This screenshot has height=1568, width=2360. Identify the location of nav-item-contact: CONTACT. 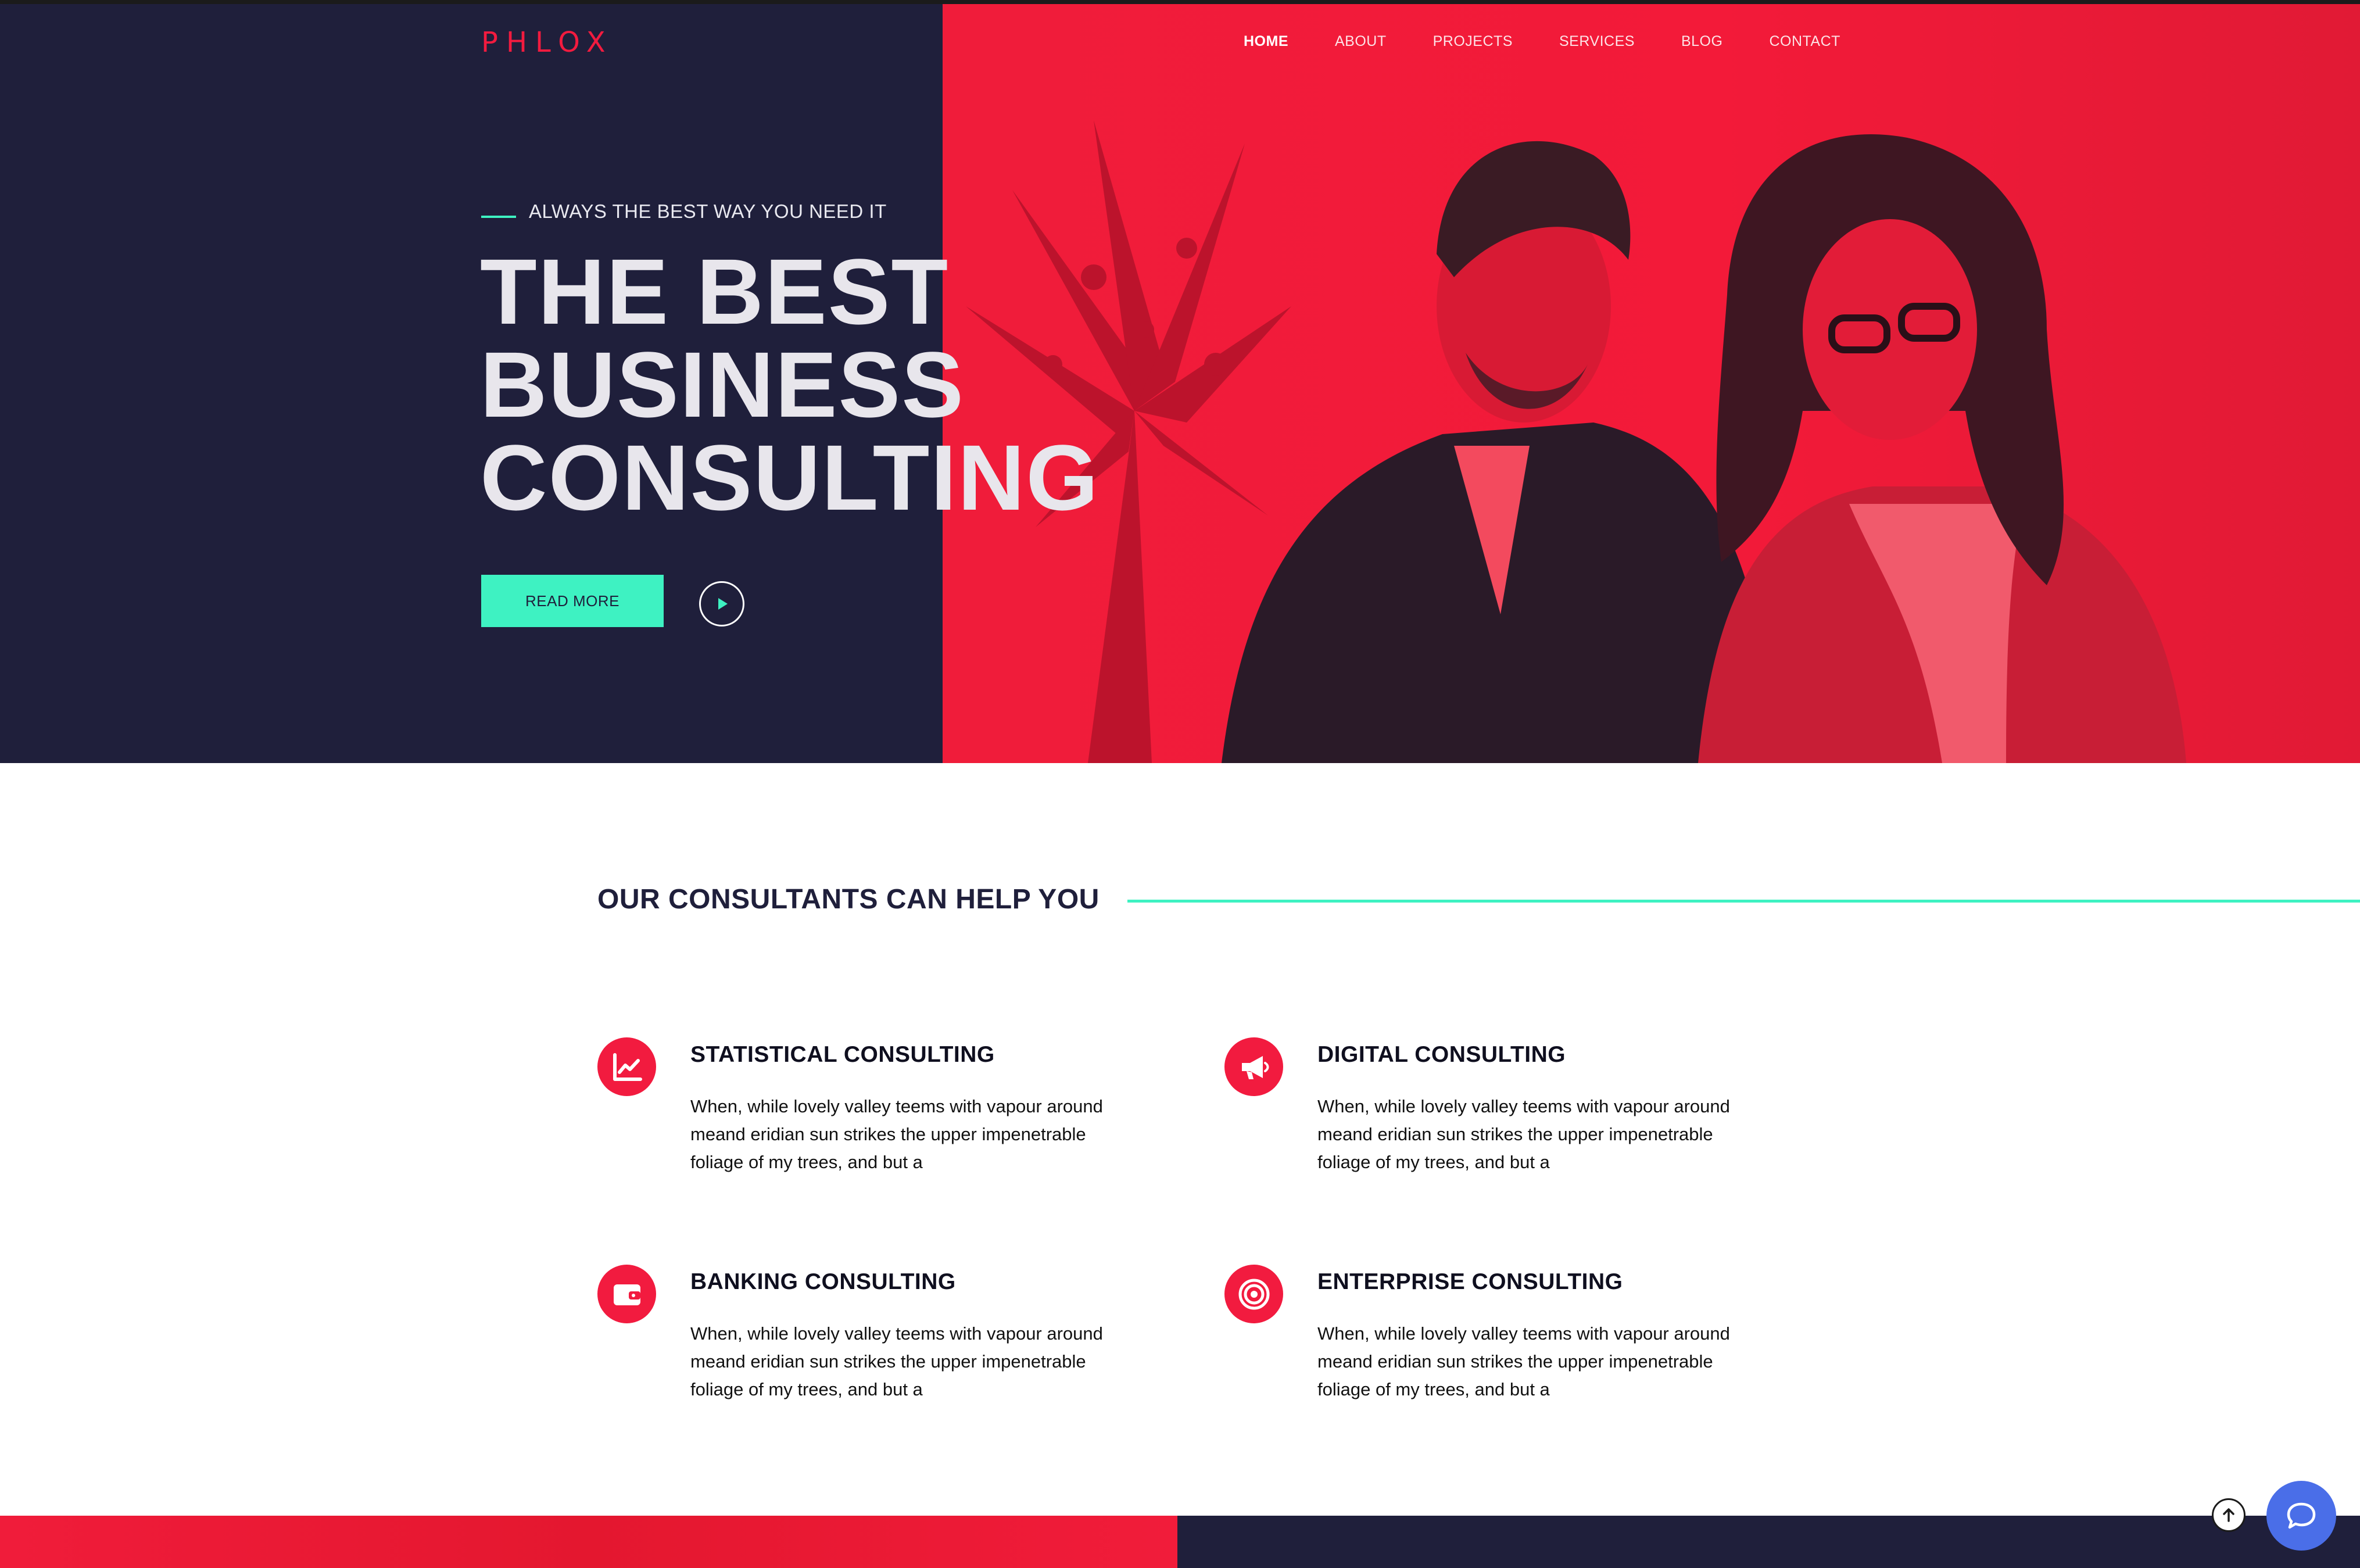
(1805, 36).